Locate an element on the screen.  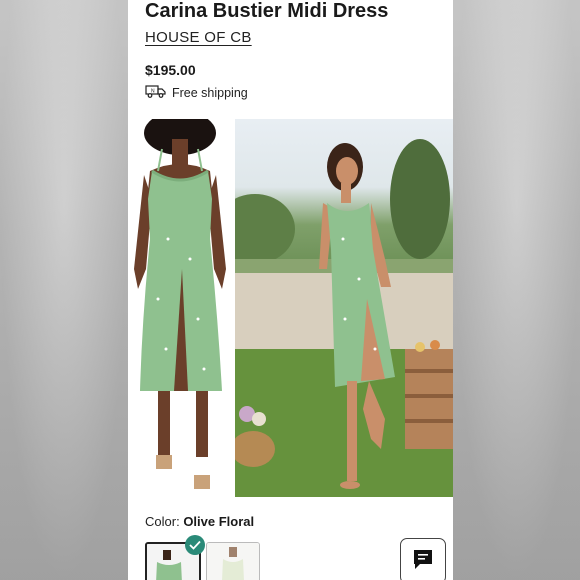
product-title: Carina Bustier Midi Dress is located at coordinates (267, 11).